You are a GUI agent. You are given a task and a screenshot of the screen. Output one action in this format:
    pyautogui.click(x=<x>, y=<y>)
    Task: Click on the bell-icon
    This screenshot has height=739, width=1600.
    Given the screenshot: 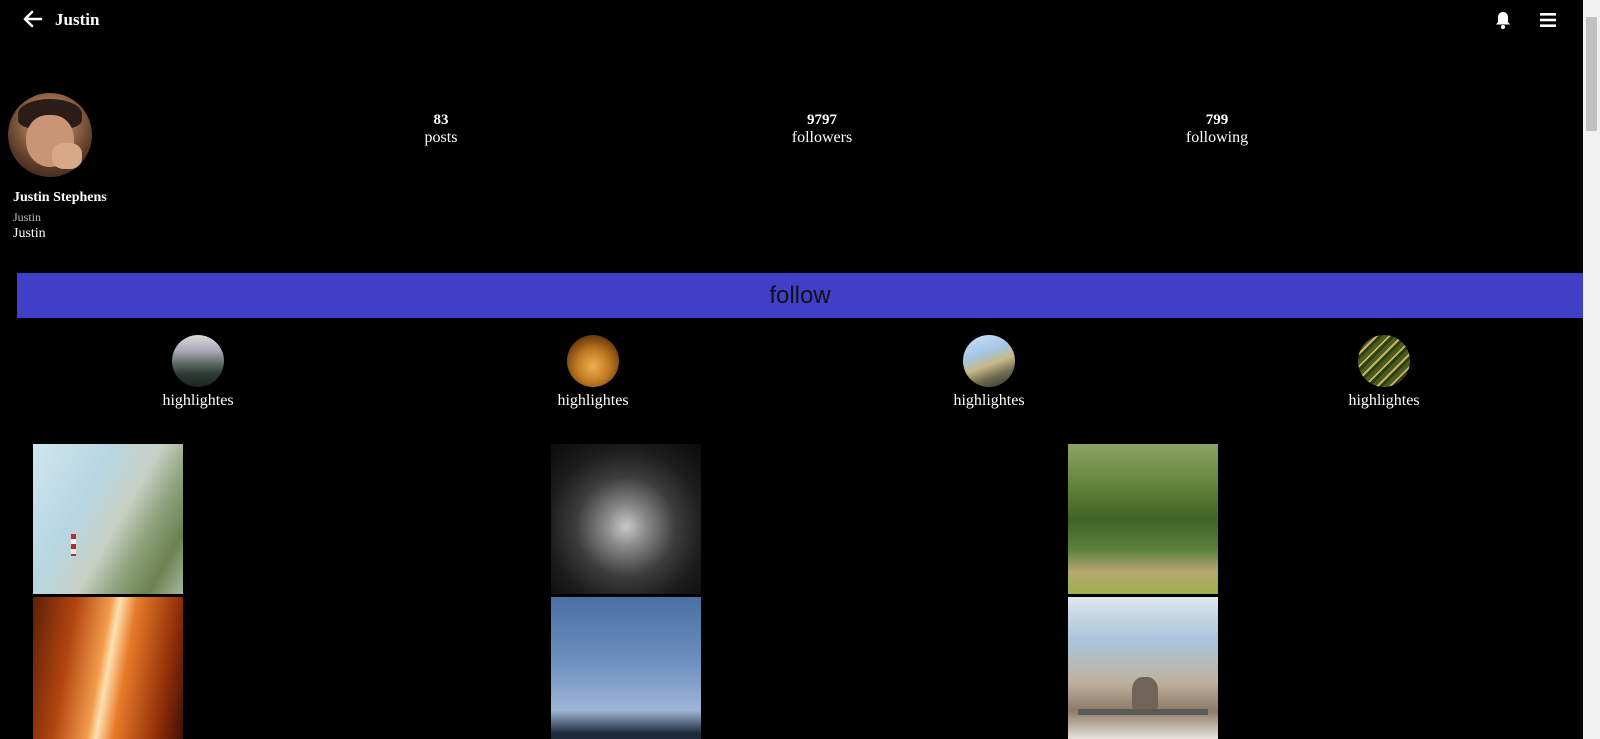 What is the action you would take?
    pyautogui.click(x=1503, y=20)
    